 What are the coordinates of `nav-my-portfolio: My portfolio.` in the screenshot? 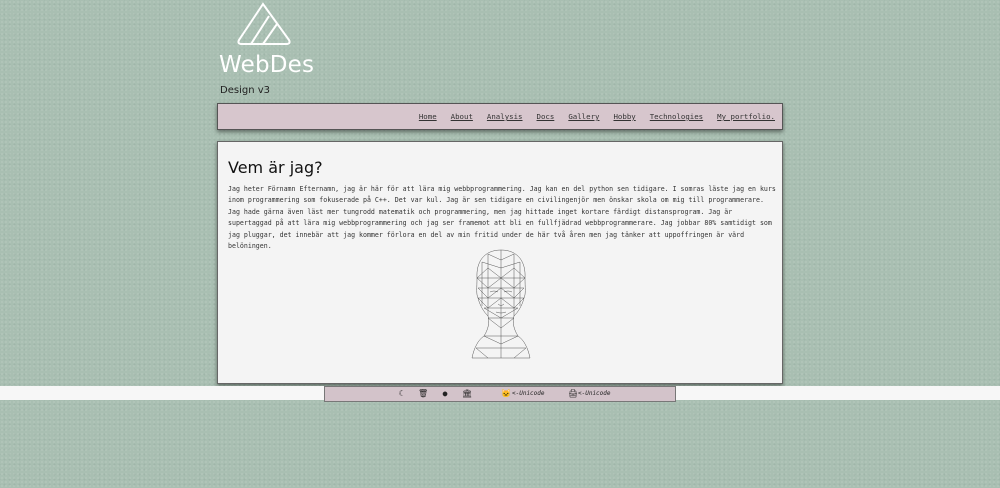 It's located at (746, 116).